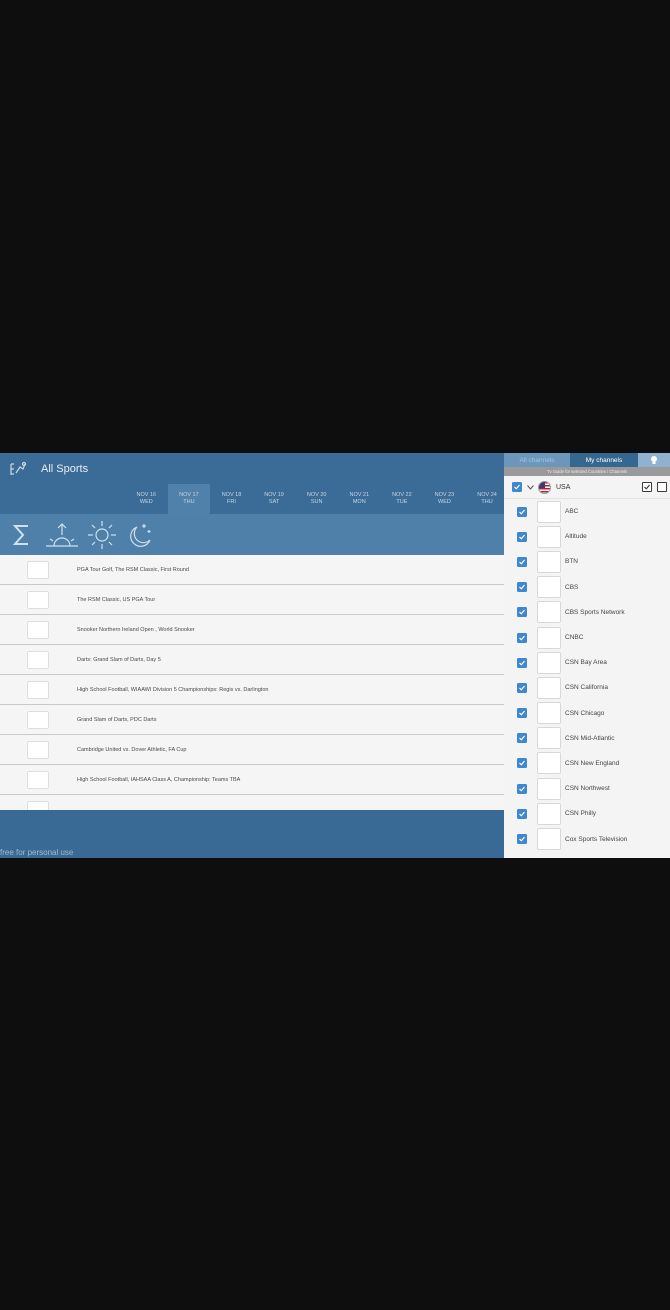 The image size is (670, 1310). I want to click on event-row: Grand Slam of Darts, PDC Darts, so click(252, 720).